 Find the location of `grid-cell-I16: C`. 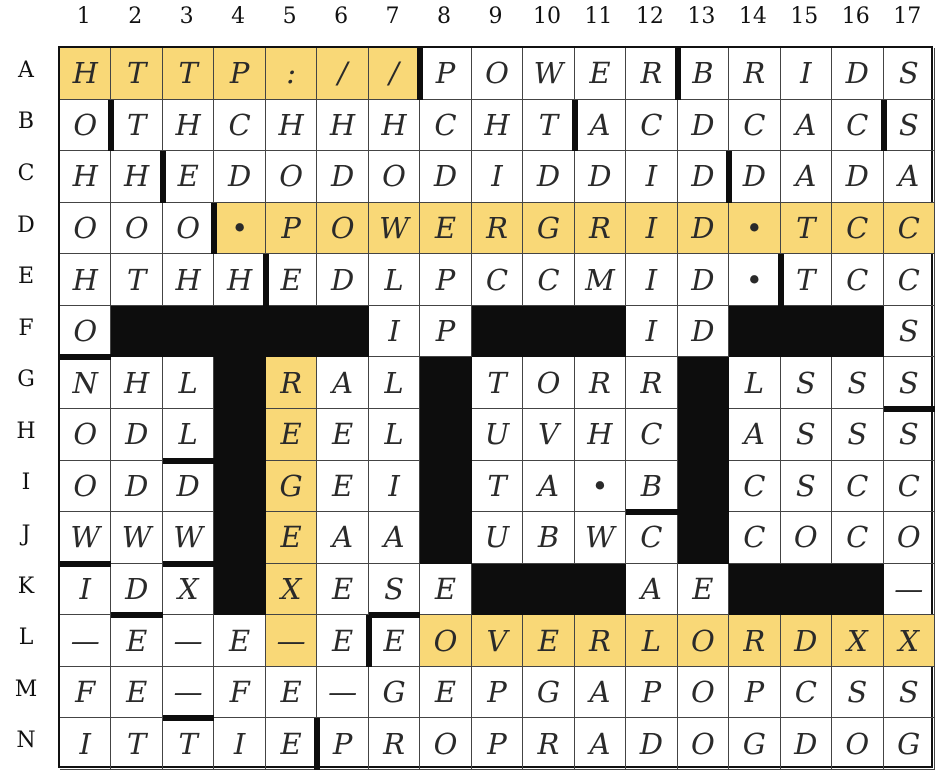

grid-cell-I16: C is located at coordinates (858, 486).